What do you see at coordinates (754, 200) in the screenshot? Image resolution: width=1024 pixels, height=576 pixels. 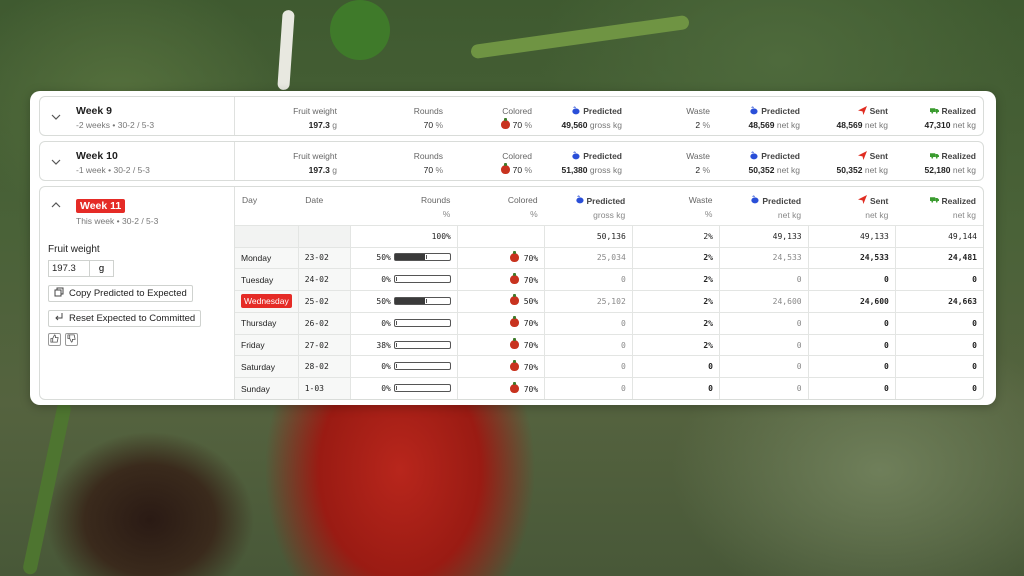 I see `predicted-icon` at bounding box center [754, 200].